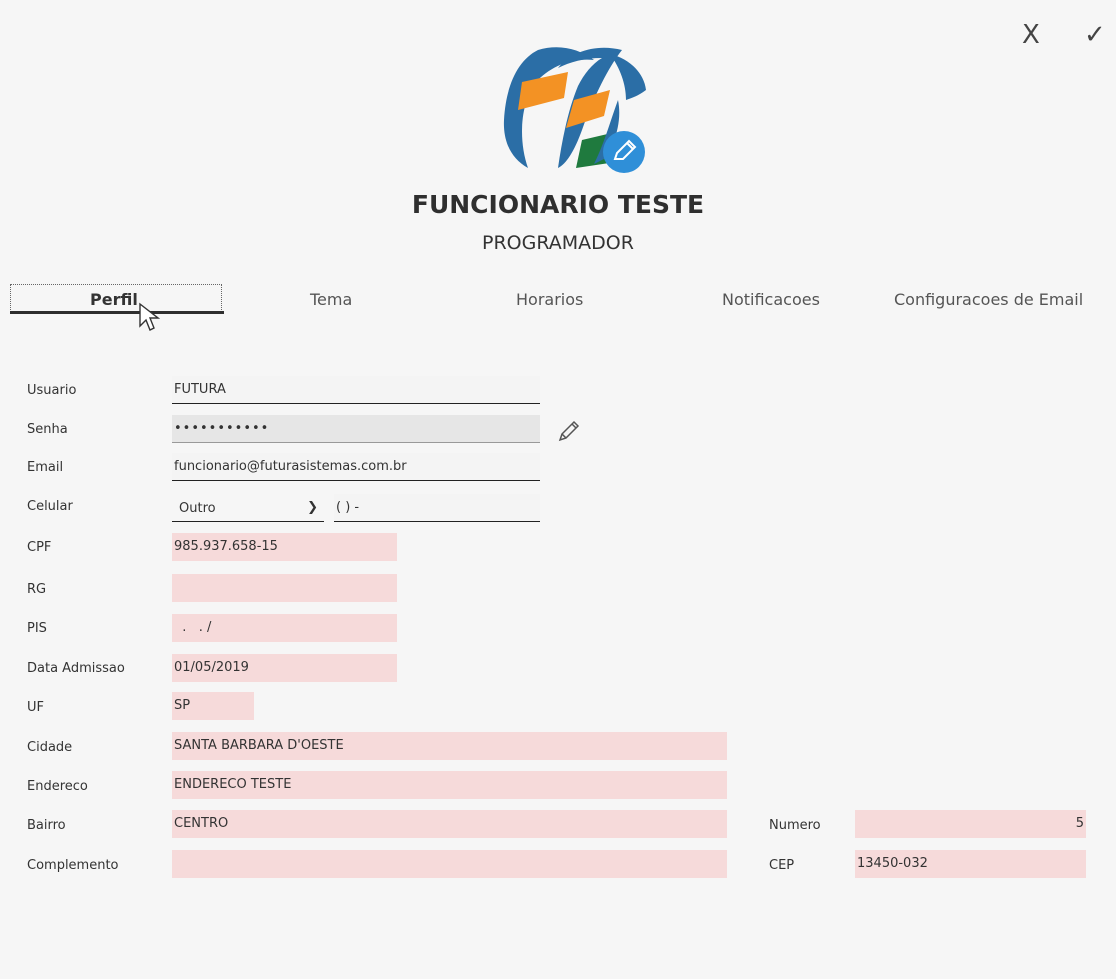 This screenshot has height=979, width=1116. I want to click on celular-type-value: Outro, so click(197, 508).